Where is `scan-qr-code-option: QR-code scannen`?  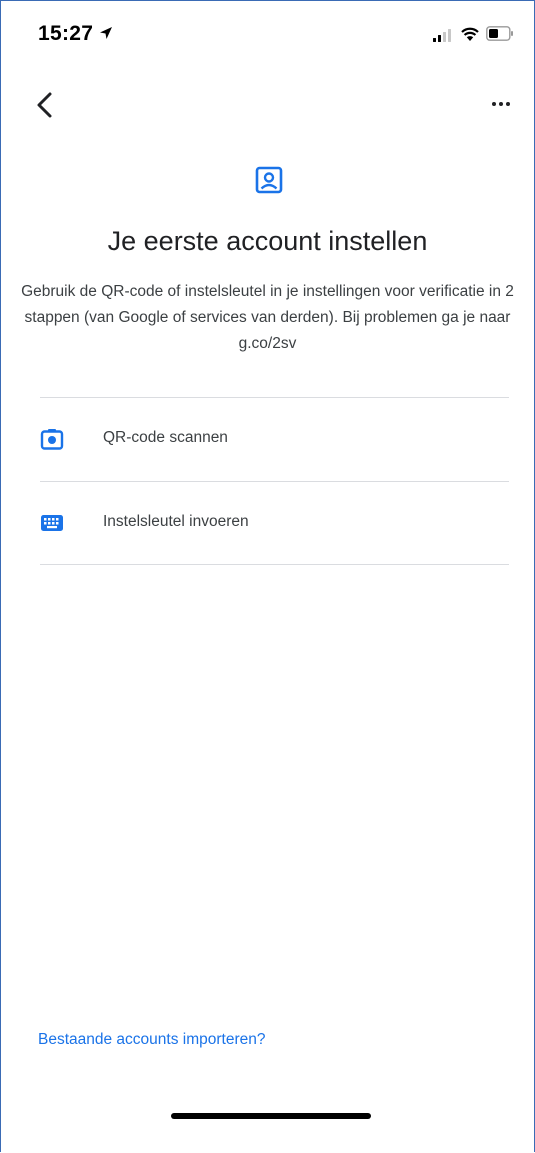 scan-qr-code-option: QR-code scannen is located at coordinates (274, 439).